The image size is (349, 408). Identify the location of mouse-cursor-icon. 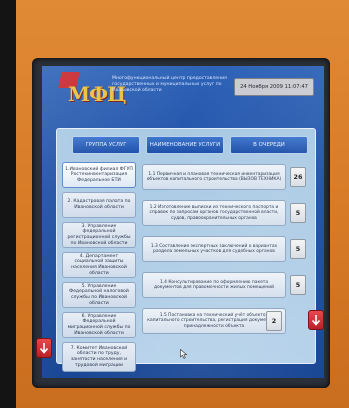
(184, 351).